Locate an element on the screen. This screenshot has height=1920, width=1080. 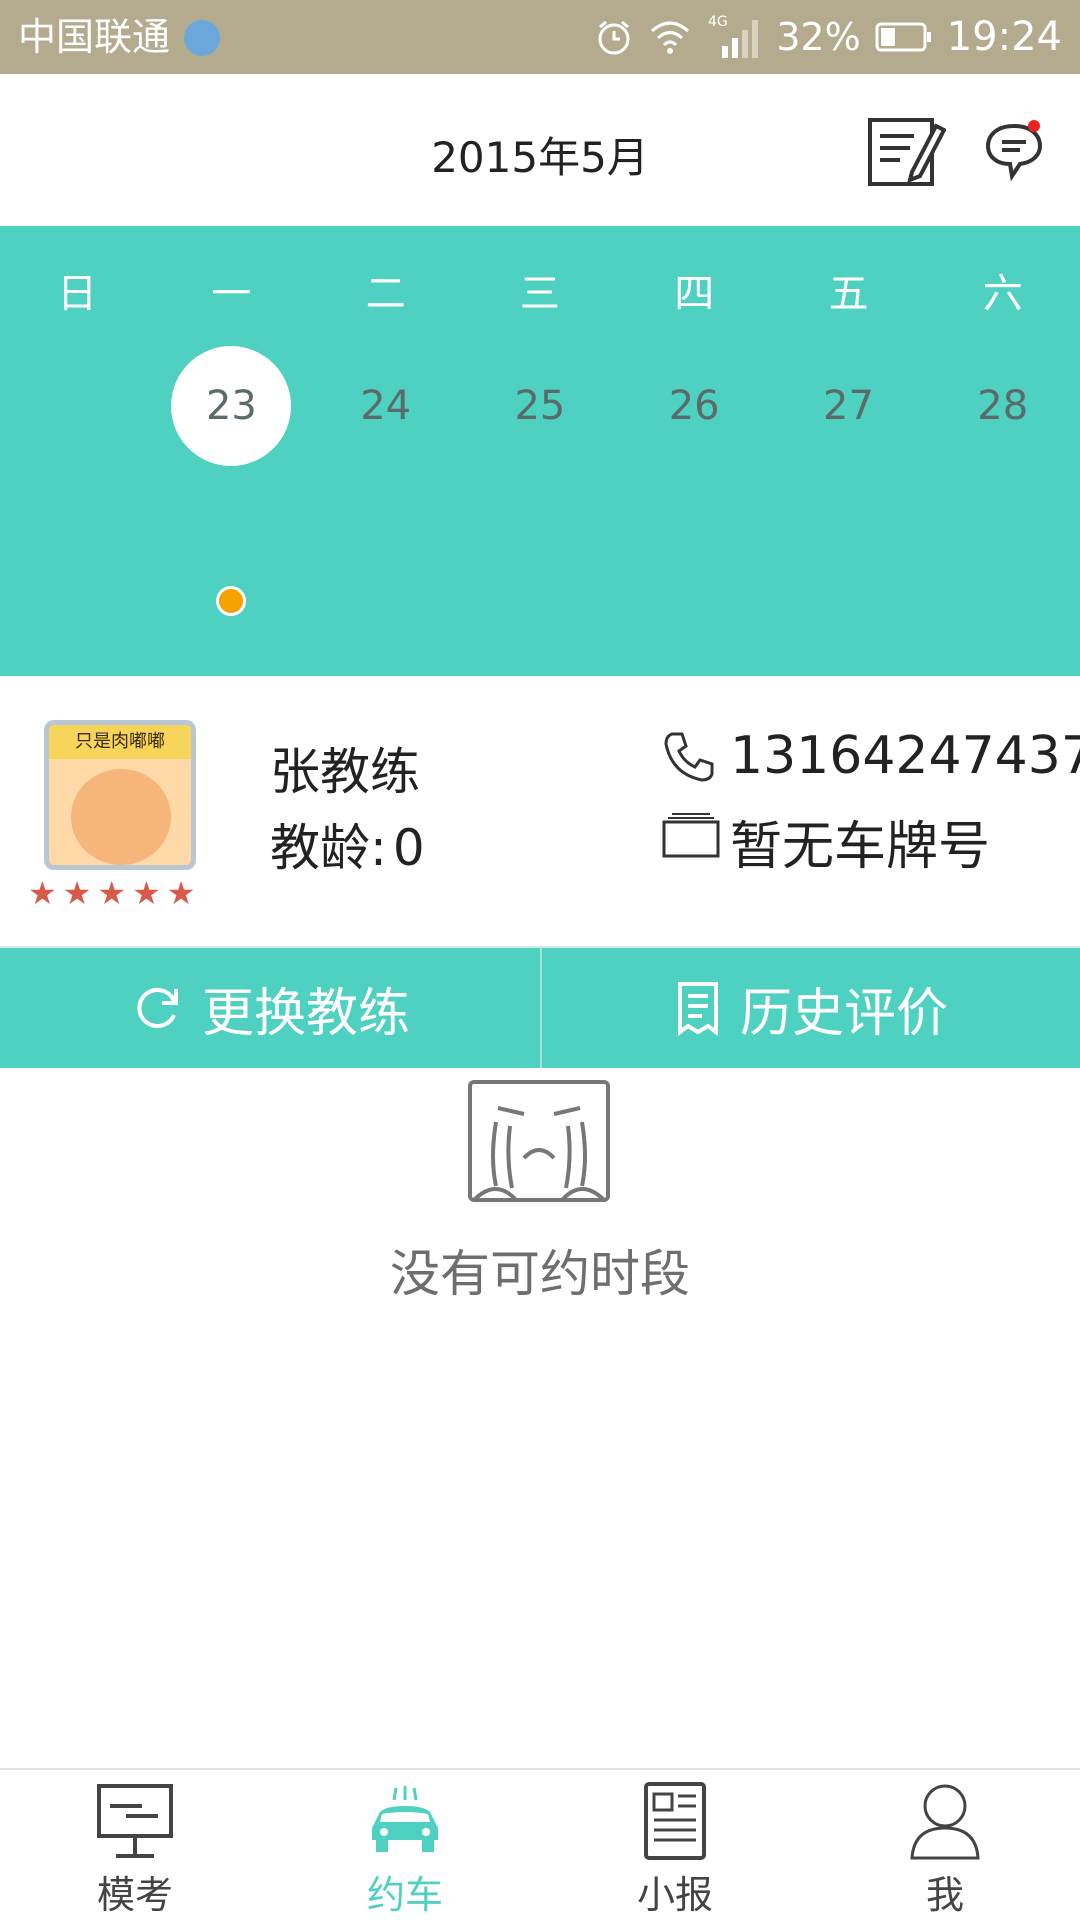
day-27: 27 is located at coordinates (848, 406).